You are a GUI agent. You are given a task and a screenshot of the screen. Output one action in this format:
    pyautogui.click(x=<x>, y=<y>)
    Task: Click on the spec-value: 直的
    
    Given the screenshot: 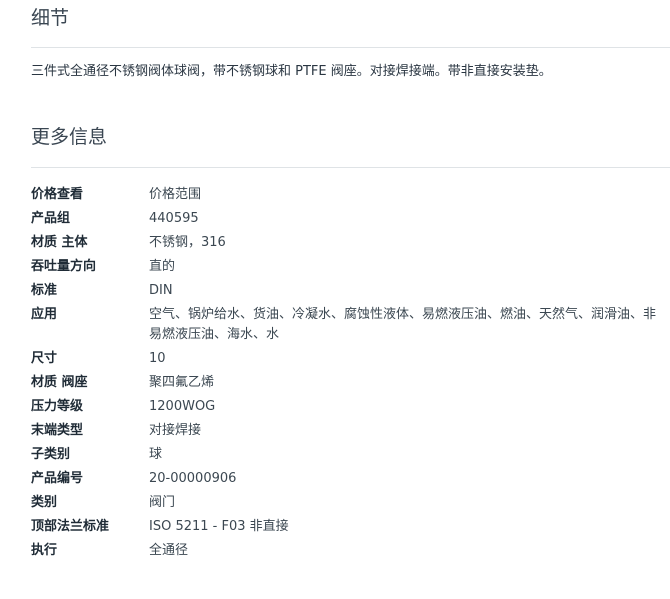 What is the action you would take?
    pyautogui.click(x=162, y=266)
    